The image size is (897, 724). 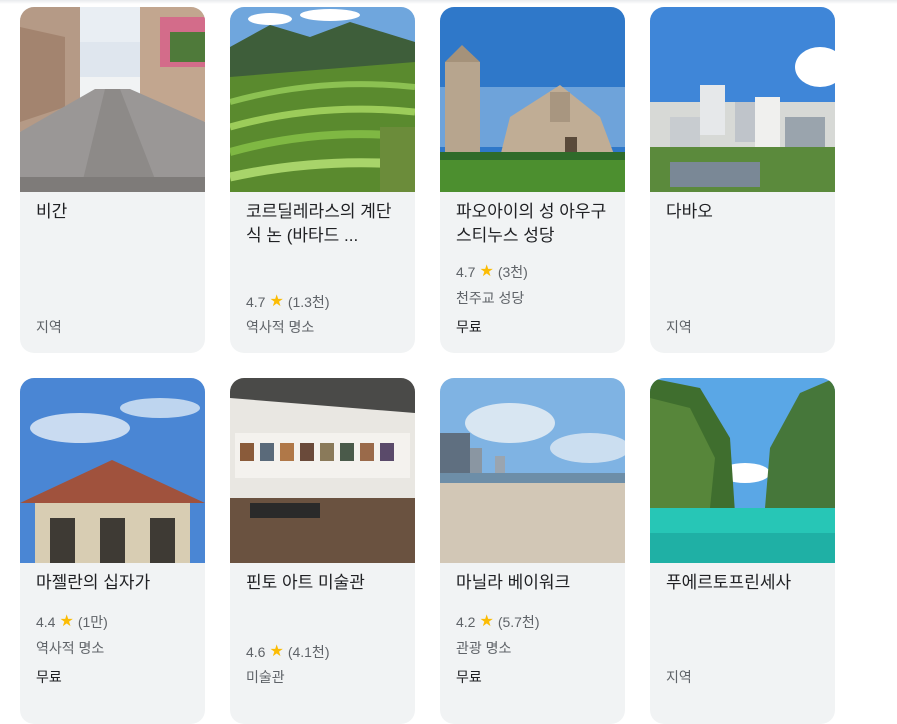 I want to click on card-davao: 다바오 지역, so click(x=742, y=180).